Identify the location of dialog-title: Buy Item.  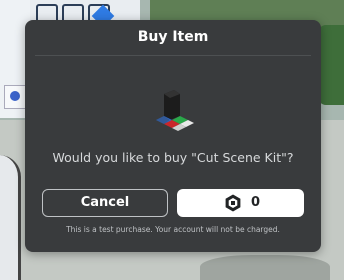
(173, 37).